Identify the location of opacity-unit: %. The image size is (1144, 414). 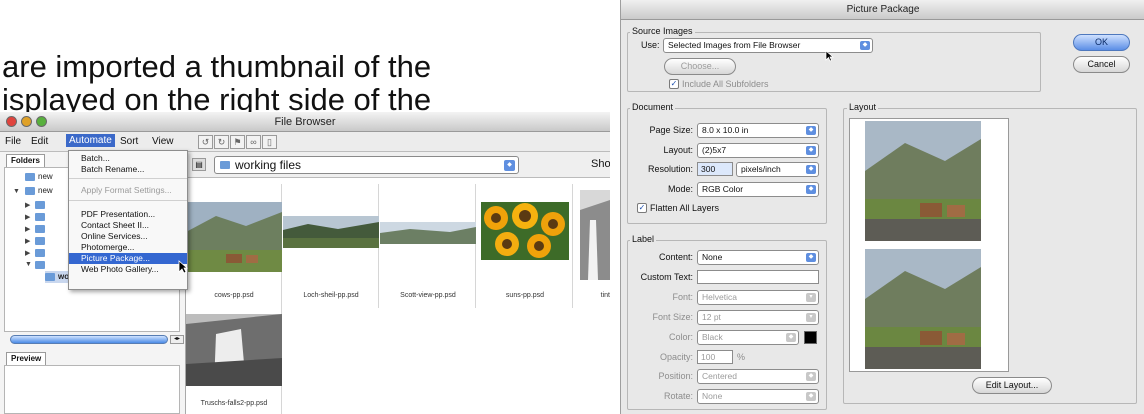
(741, 357).